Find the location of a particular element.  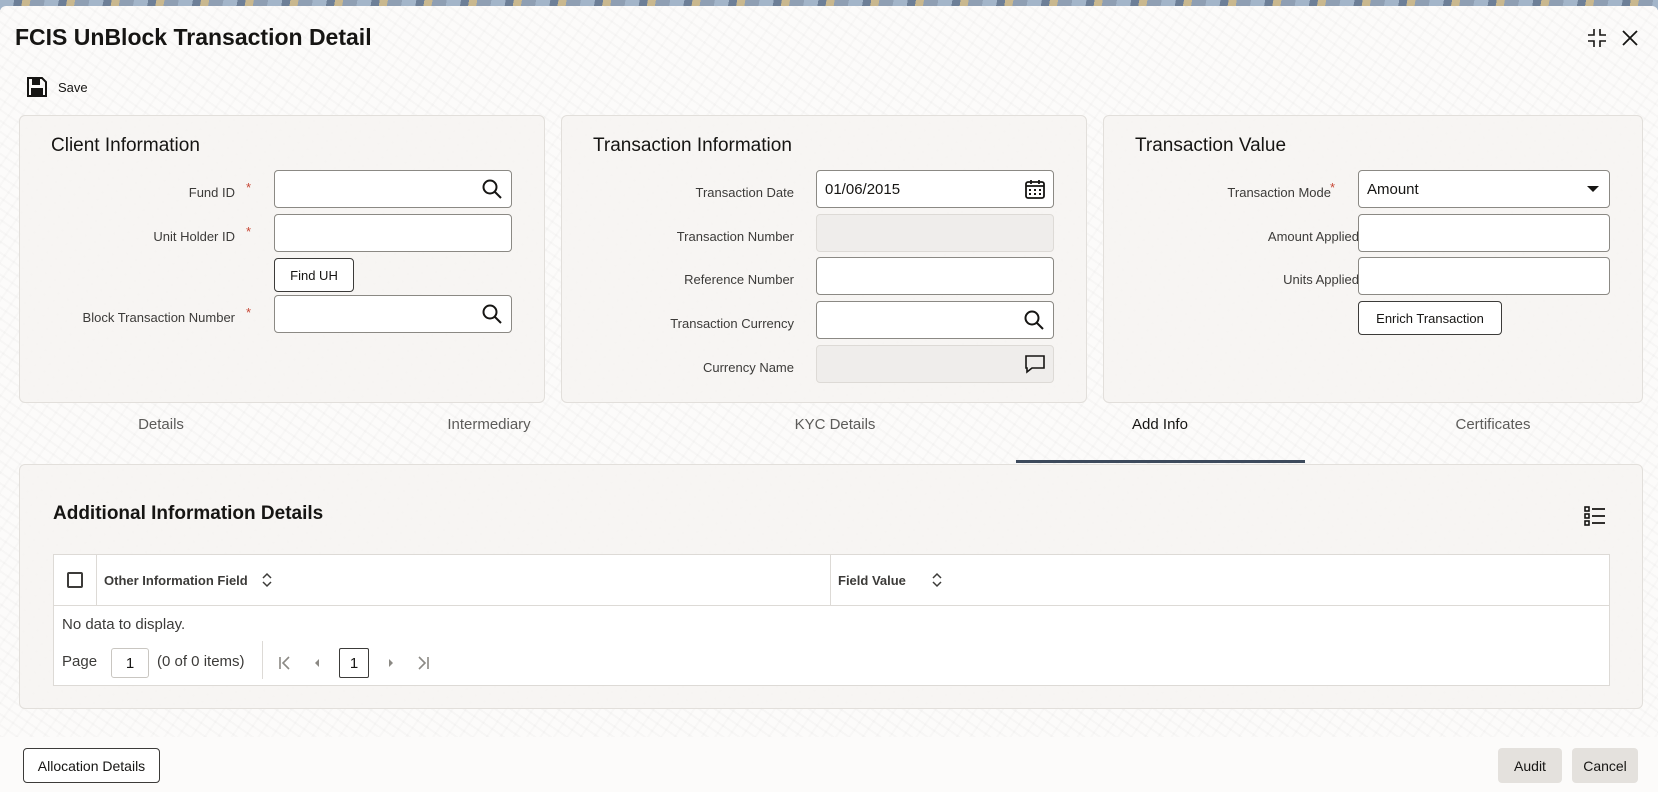

block-transaction-number-input is located at coordinates (393, 314).